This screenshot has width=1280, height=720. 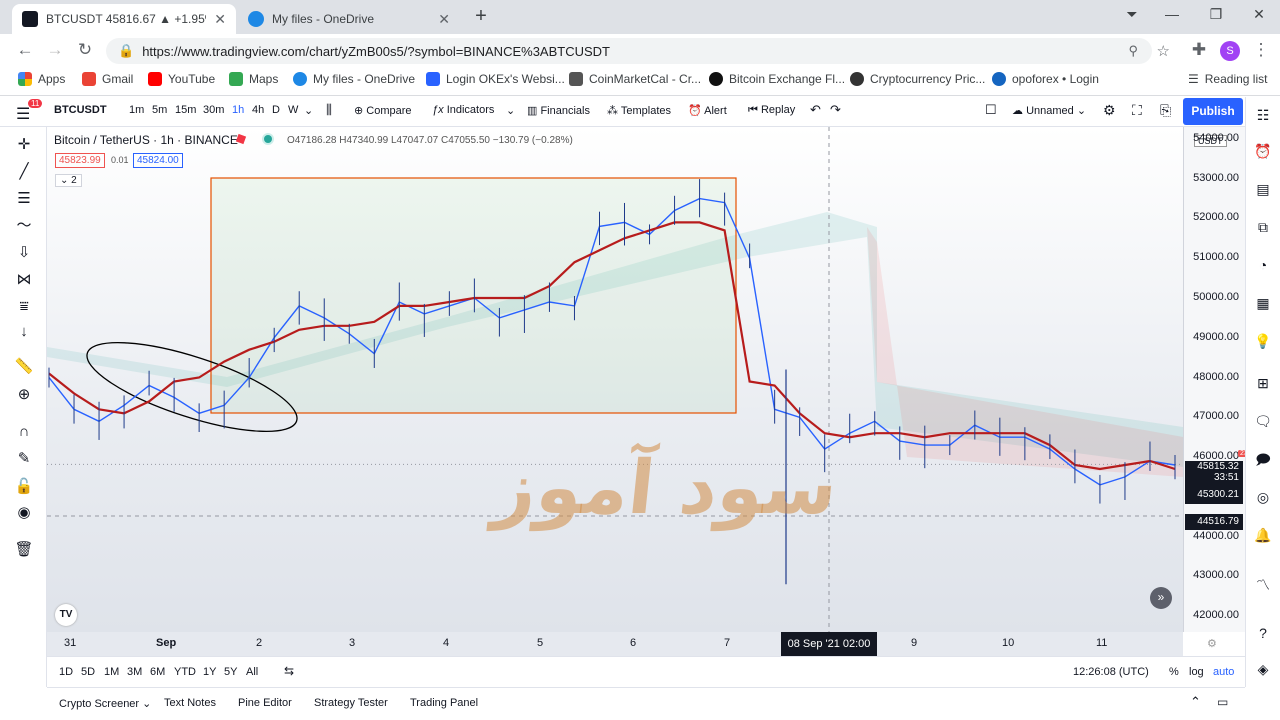 What do you see at coordinates (134, 672) in the screenshot?
I see `range-3m: 3M` at bounding box center [134, 672].